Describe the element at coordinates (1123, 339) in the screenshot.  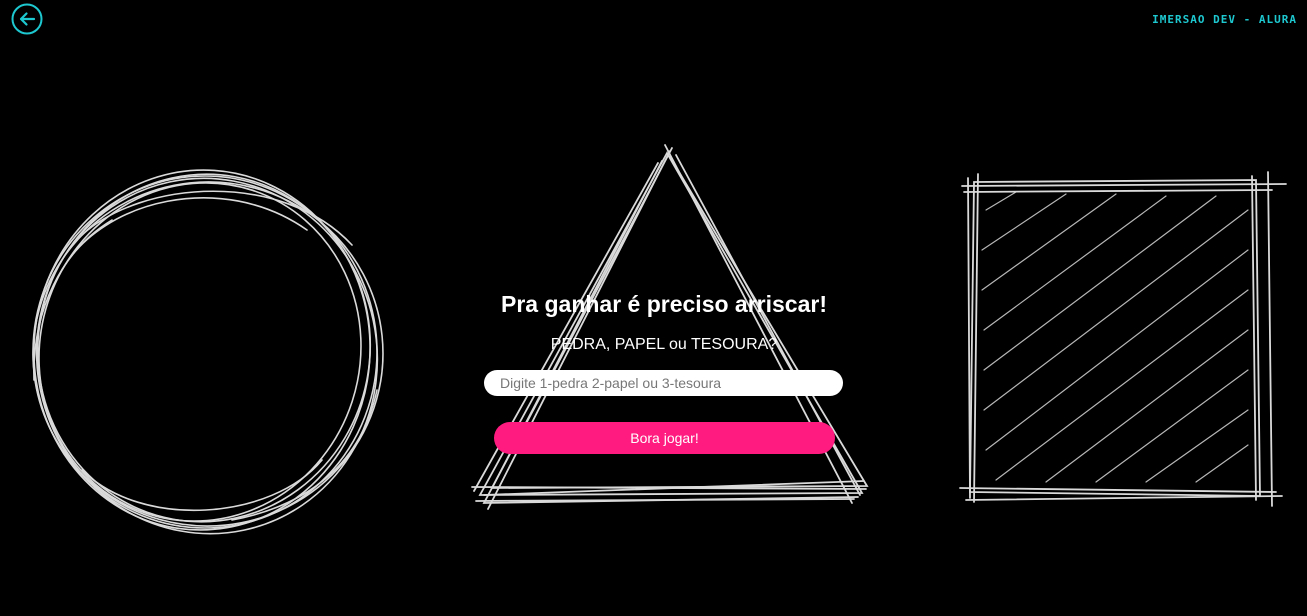
I see `square-sketch-icon` at that location.